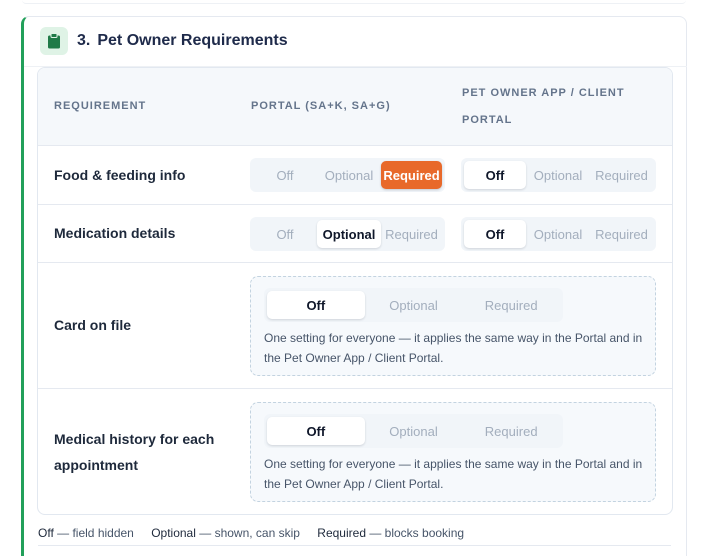  I want to click on legend-required: Required — blocks booking, so click(390, 533).